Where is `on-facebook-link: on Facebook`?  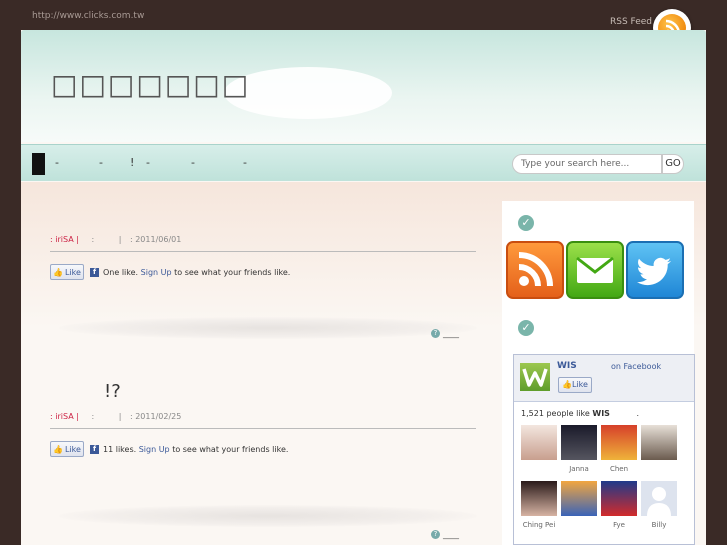
on-facebook-link: on Facebook is located at coordinates (636, 366).